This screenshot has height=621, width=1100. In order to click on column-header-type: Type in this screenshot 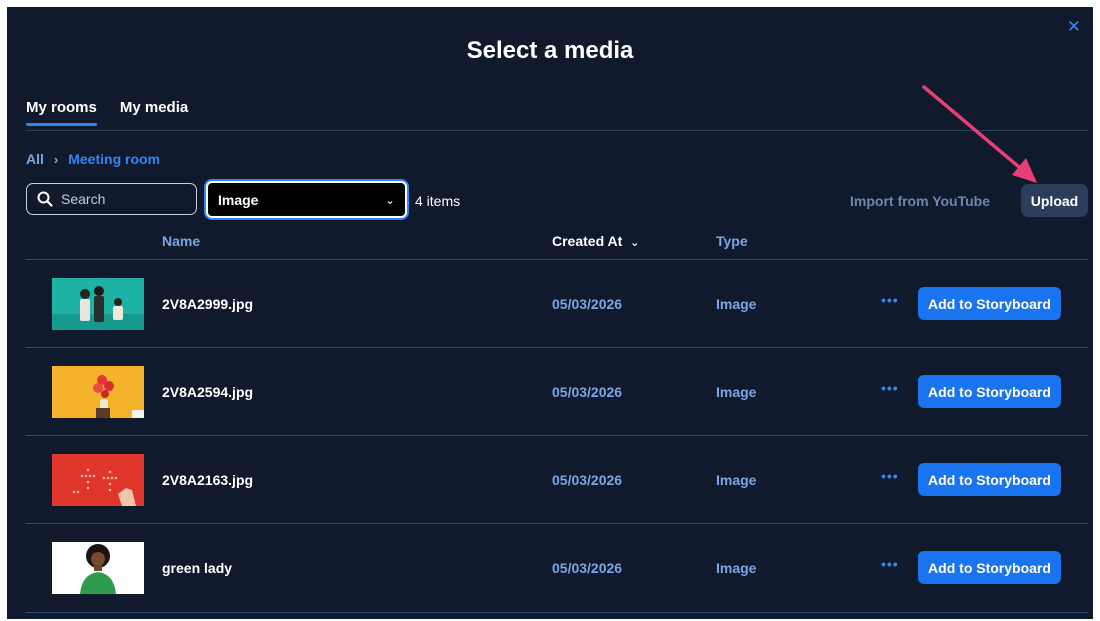, I will do `click(732, 241)`.